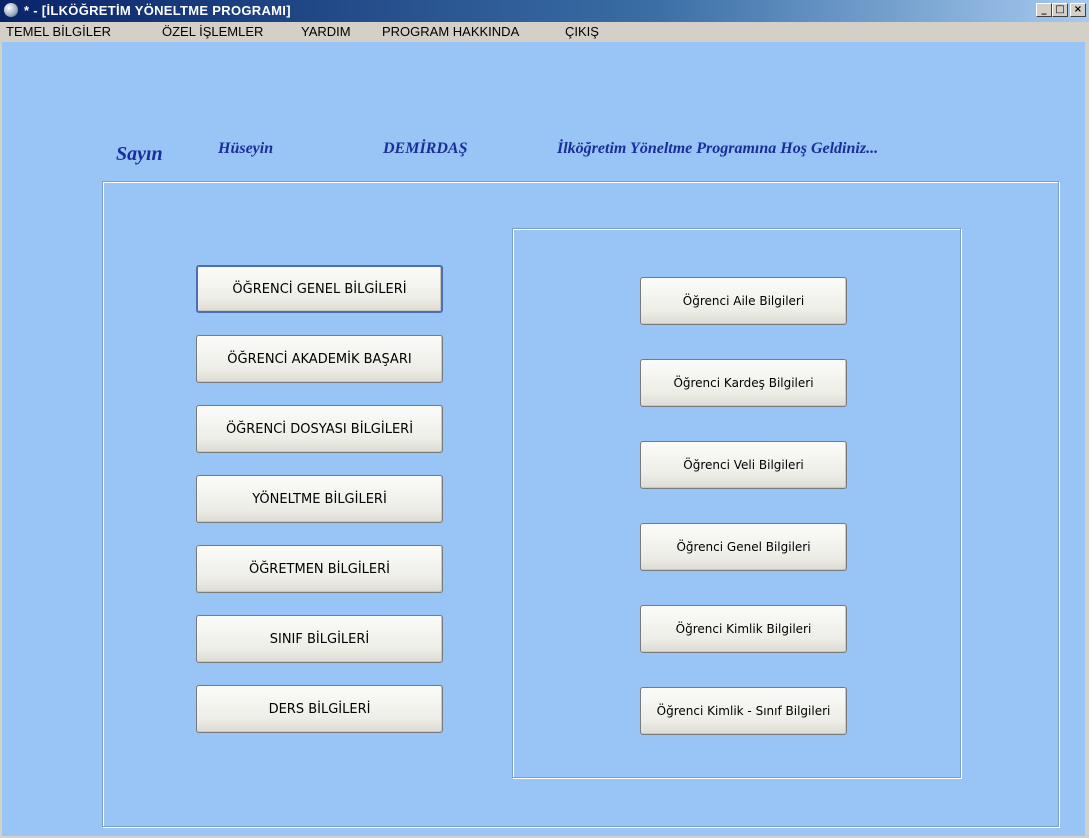 This screenshot has height=838, width=1089. I want to click on window-title: * - [İLKÖĞRETİM YÖNELTME PROGRAMI], so click(157, 10).